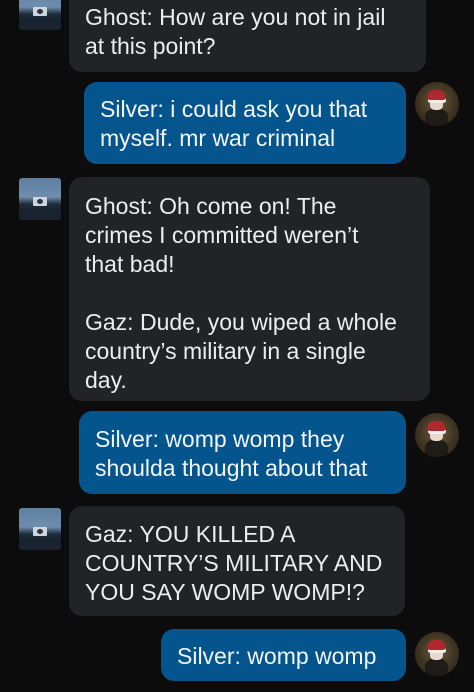 The height and width of the screenshot is (692, 474). I want to click on message-line: shoulda thought about that, so click(231, 468).